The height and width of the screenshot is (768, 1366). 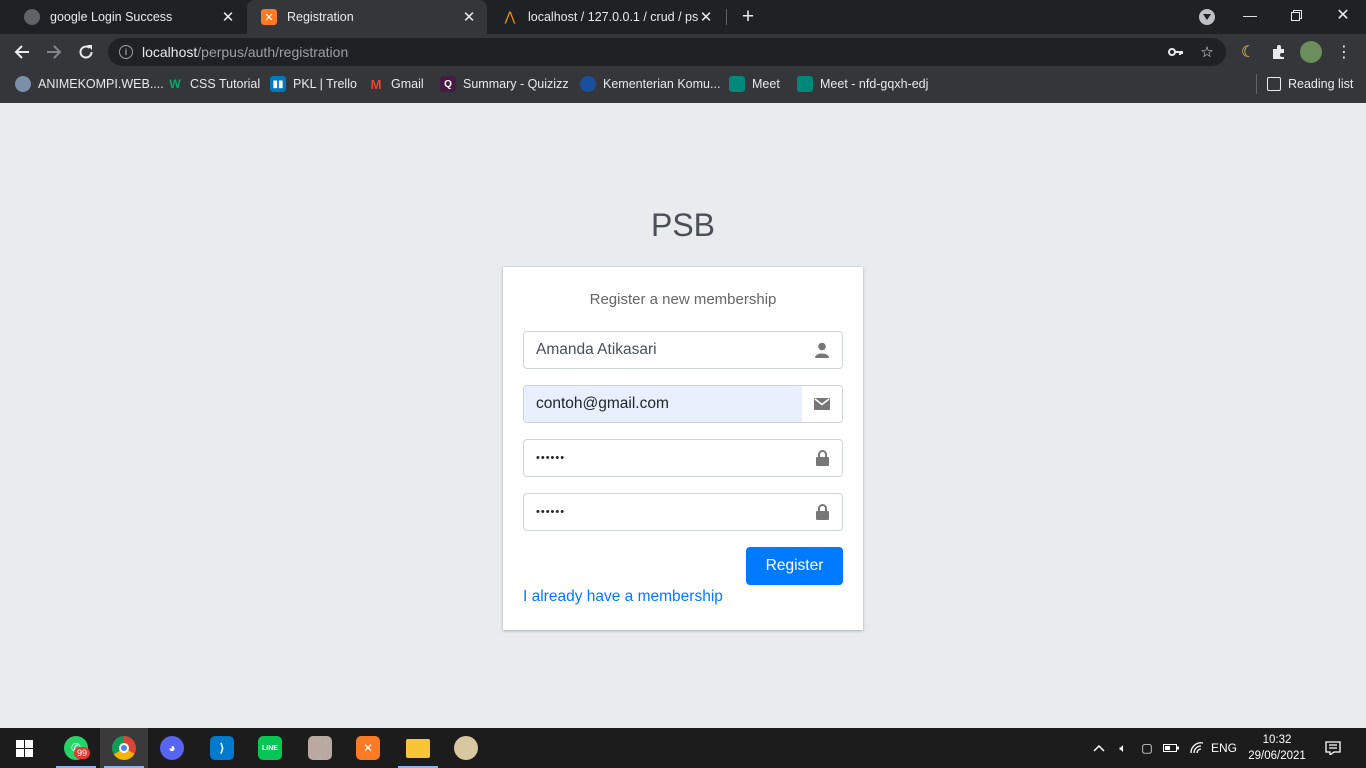 I want to click on game-character-icon, so click(x=320, y=748).